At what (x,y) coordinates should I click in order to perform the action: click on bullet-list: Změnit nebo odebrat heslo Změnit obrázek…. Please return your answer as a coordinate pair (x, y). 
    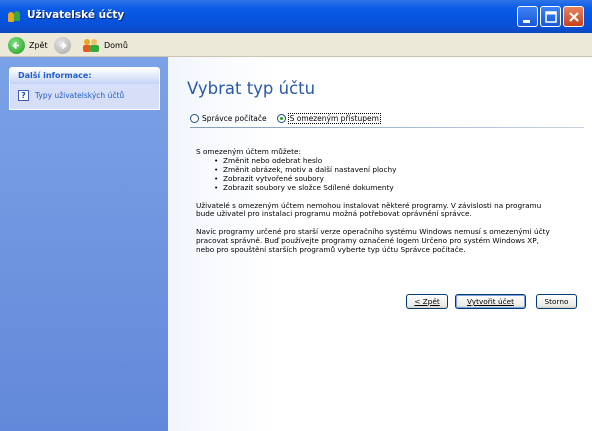
    Looking at the image, I should click on (400, 174).